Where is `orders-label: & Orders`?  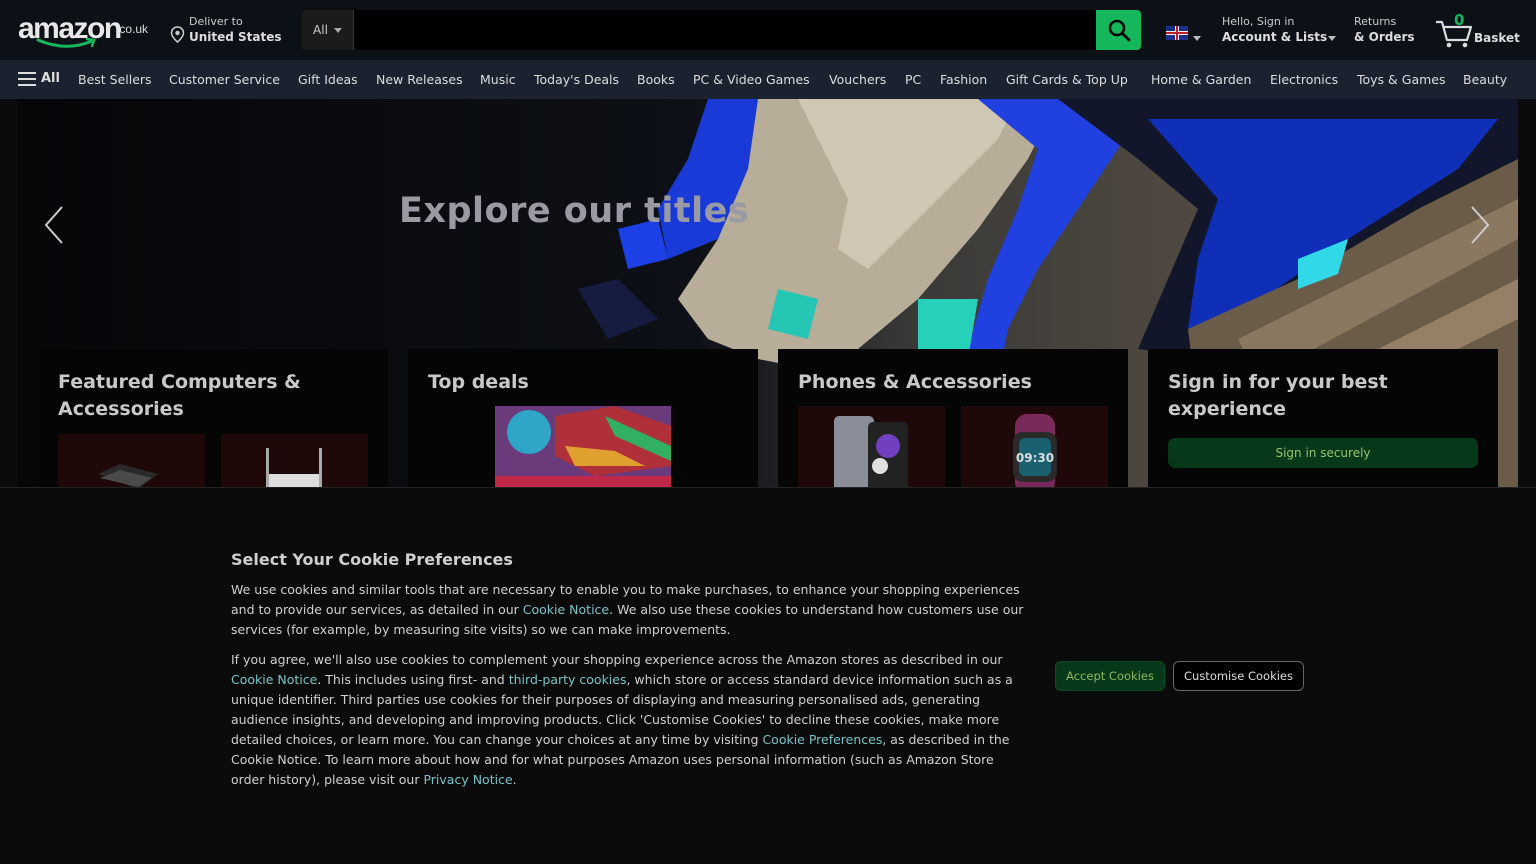
orders-label: & Orders is located at coordinates (1384, 37).